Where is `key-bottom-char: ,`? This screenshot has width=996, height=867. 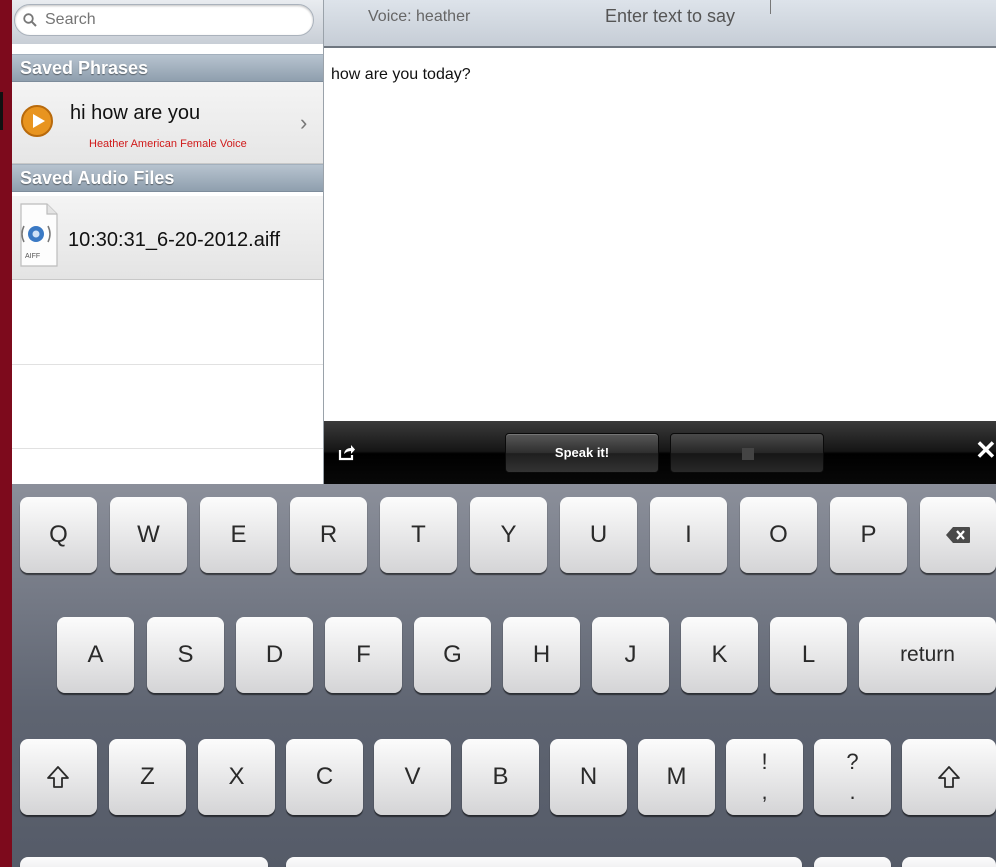 key-bottom-char: , is located at coordinates (764, 791).